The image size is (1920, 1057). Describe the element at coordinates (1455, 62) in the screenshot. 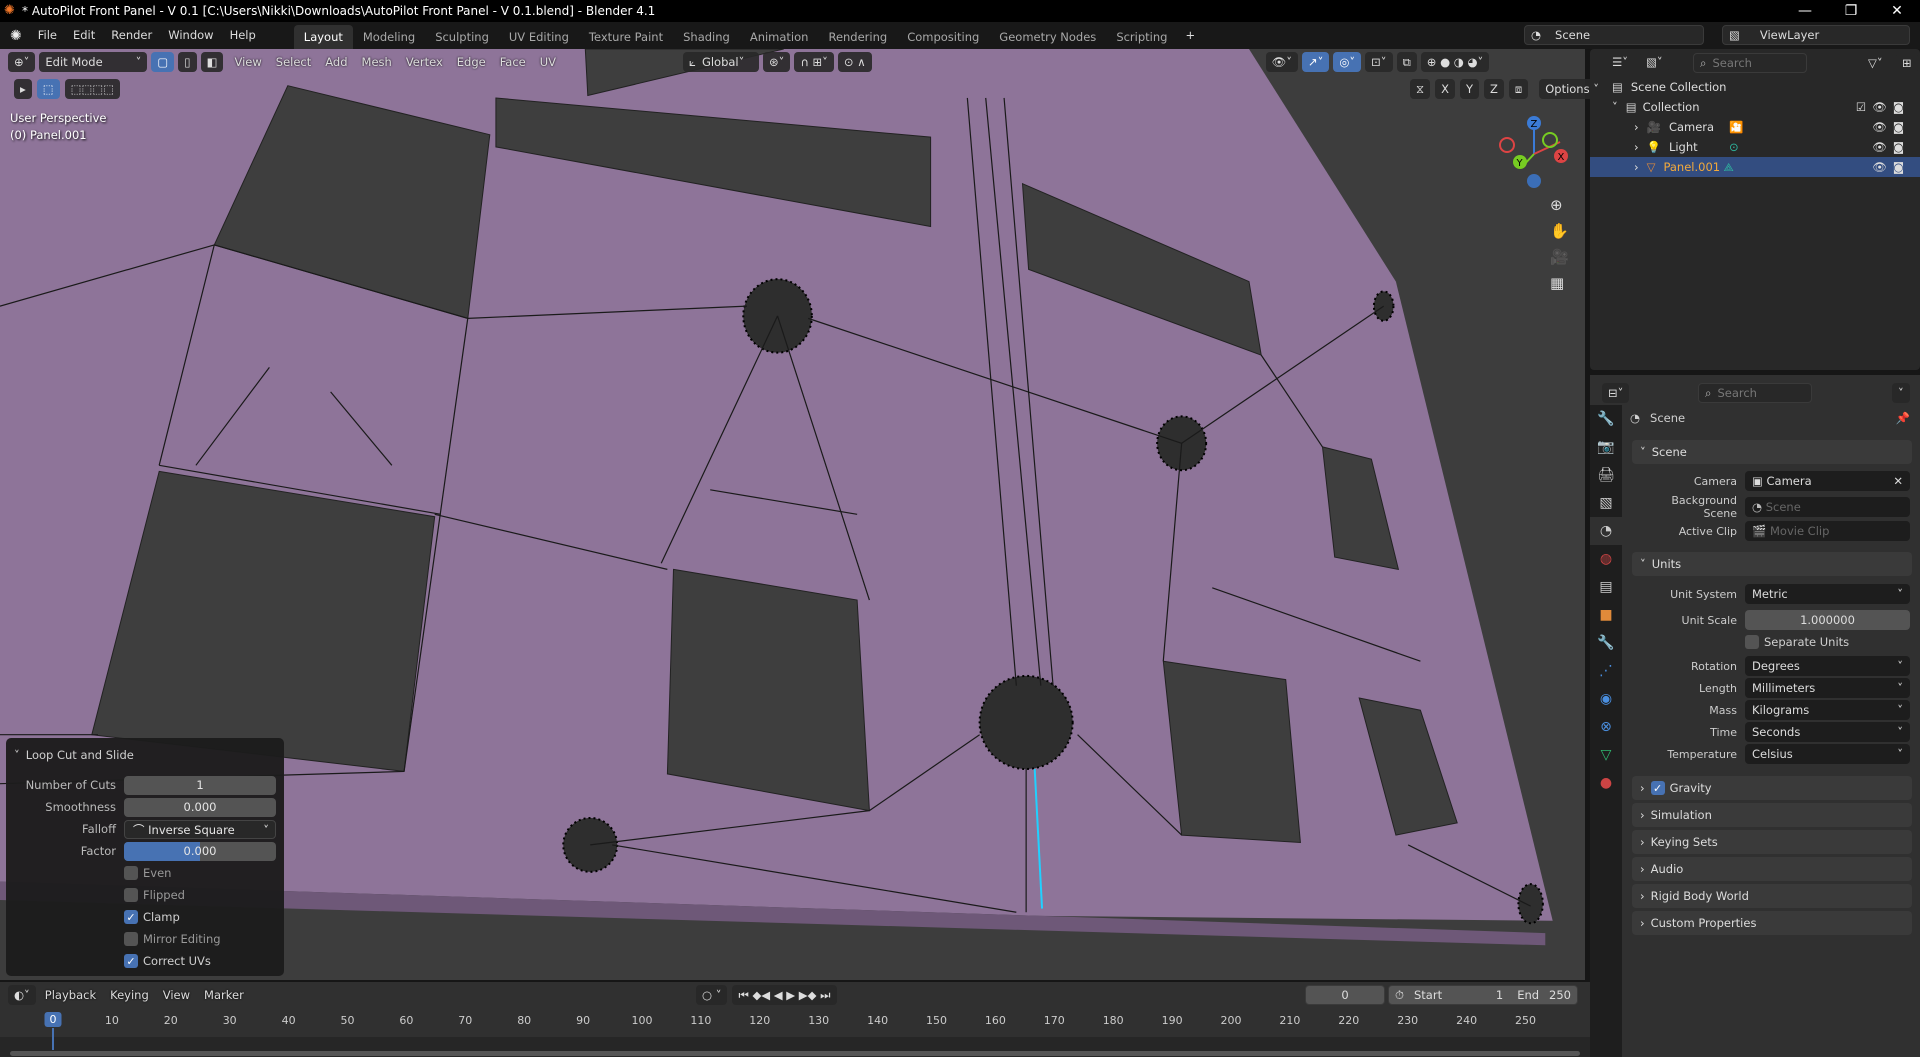

I see `shading-modes: ⊕ ● ◑ ◕˅` at that location.